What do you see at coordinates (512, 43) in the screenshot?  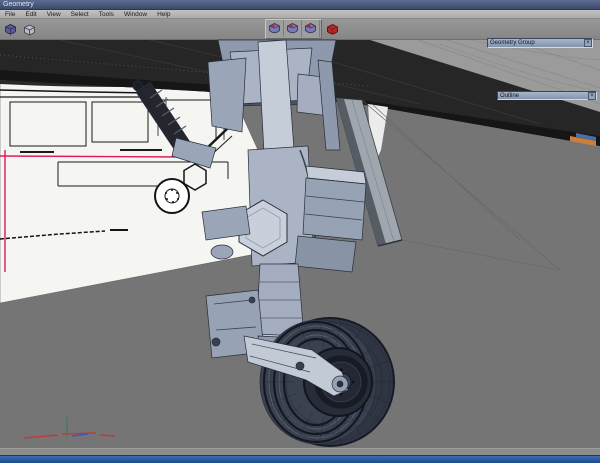 I see `geometry-group-value: Geometry Group` at bounding box center [512, 43].